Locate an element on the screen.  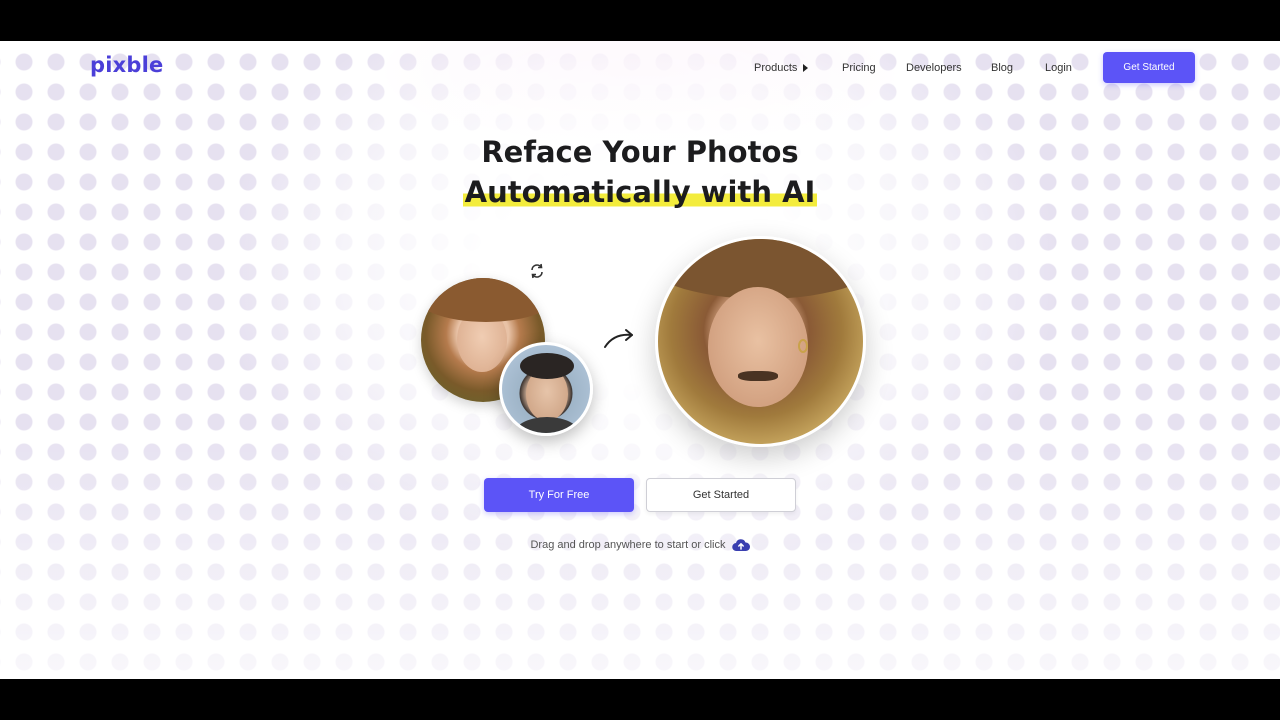
result-photo is located at coordinates (760, 341).